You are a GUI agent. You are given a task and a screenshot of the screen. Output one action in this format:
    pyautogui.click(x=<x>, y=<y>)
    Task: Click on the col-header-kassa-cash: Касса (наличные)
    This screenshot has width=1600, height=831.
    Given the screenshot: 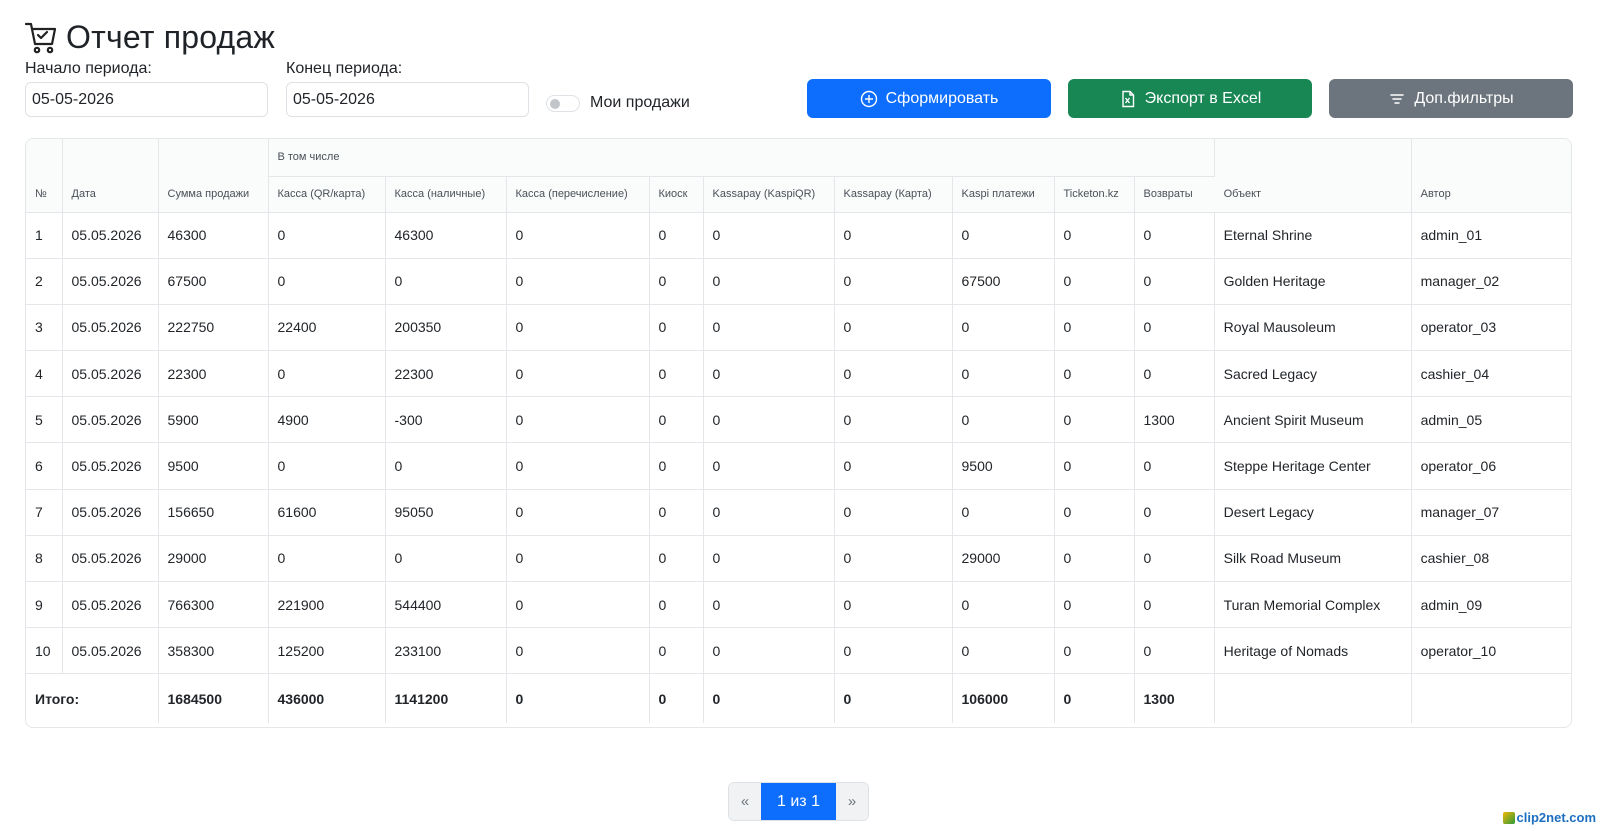 What is the action you would take?
    pyautogui.click(x=446, y=194)
    